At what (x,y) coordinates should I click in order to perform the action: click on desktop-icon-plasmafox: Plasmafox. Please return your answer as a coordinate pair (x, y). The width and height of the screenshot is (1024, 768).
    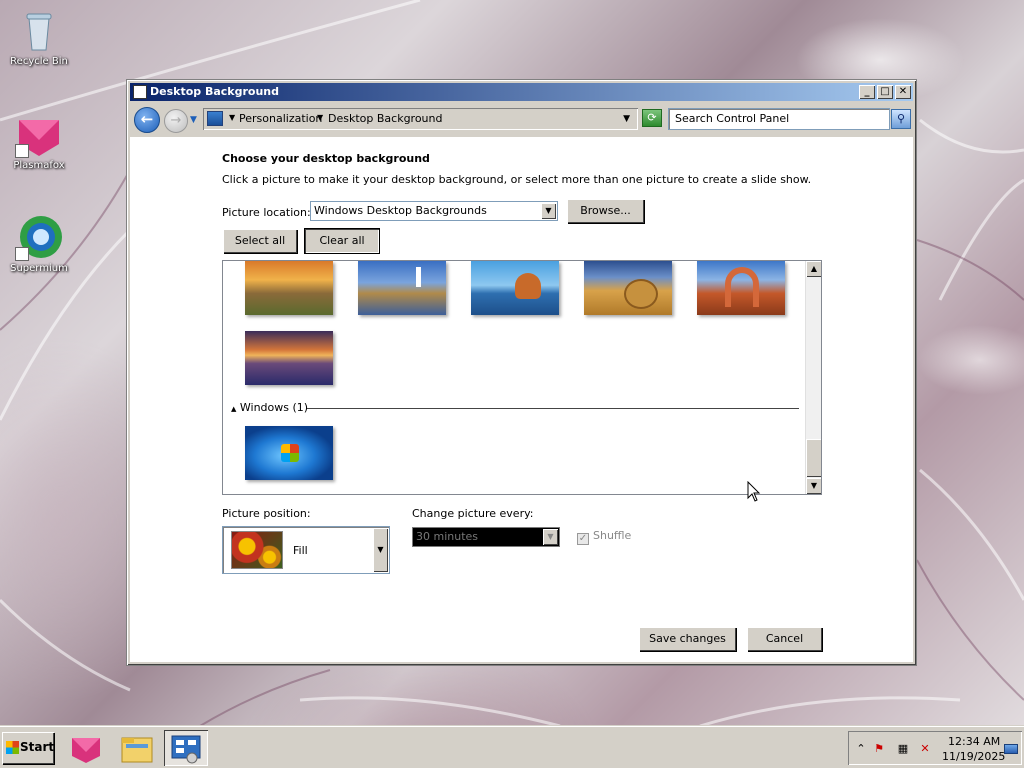
    Looking at the image, I should click on (39, 140).